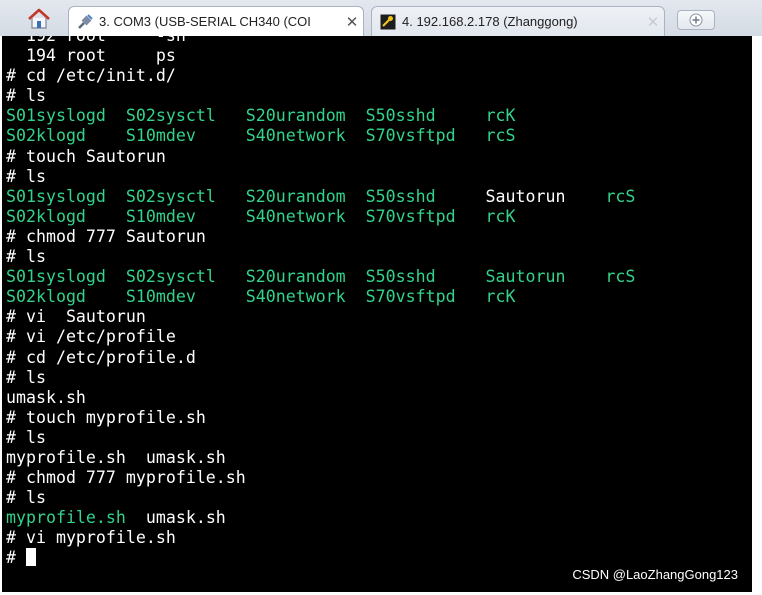  What do you see at coordinates (91, 56) in the screenshot?
I see `terminal-text: 194 root ps` at bounding box center [91, 56].